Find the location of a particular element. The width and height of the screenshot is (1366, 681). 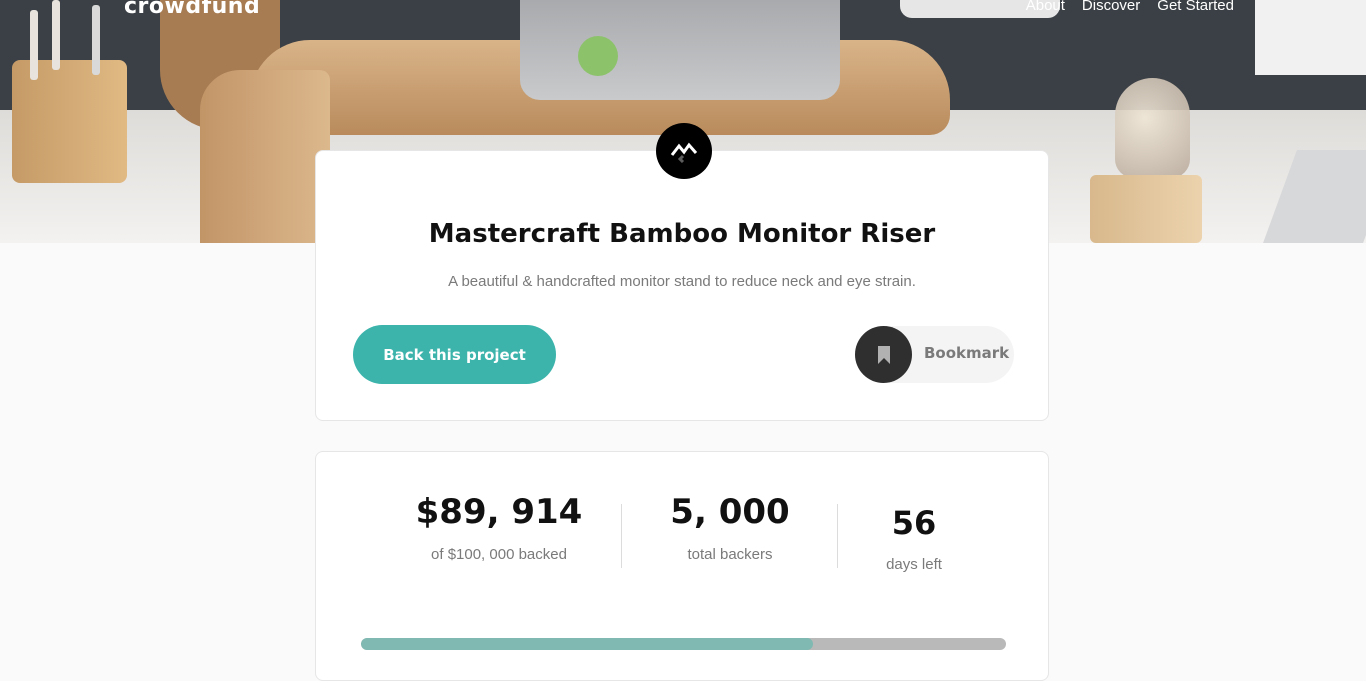

pencil-cup-decoration is located at coordinates (69, 91).